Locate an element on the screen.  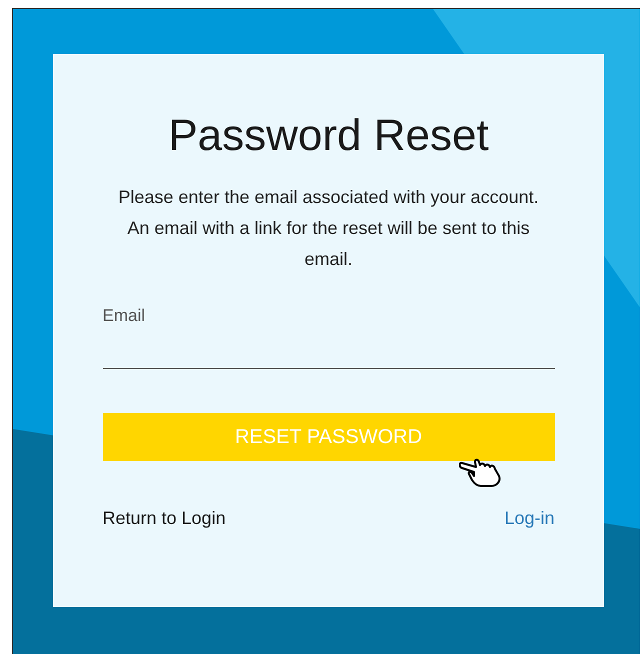
return-to-login-text: Return to Login is located at coordinates (164, 518).